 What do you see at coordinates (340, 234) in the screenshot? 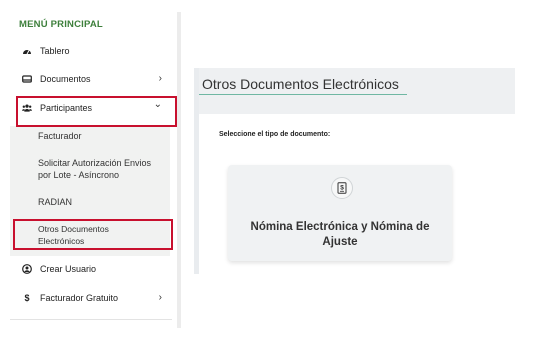
I see `card-title: Nómina Electrónica y Nómina de Ajuste` at bounding box center [340, 234].